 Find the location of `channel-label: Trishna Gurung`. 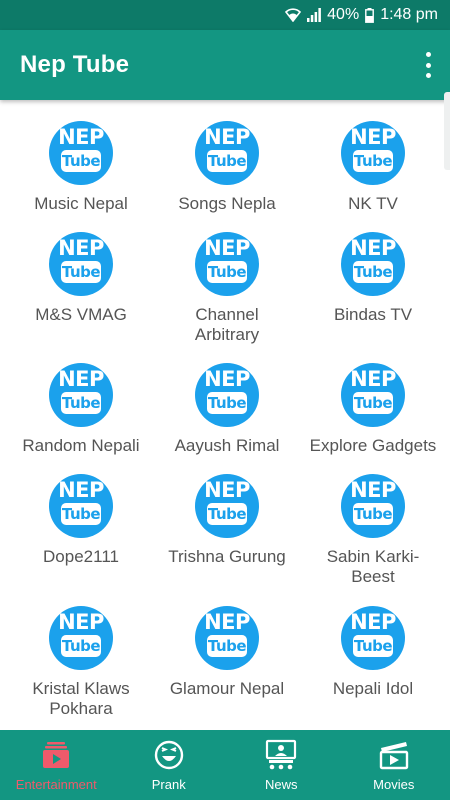

channel-label: Trishna Gurung is located at coordinates (227, 557).